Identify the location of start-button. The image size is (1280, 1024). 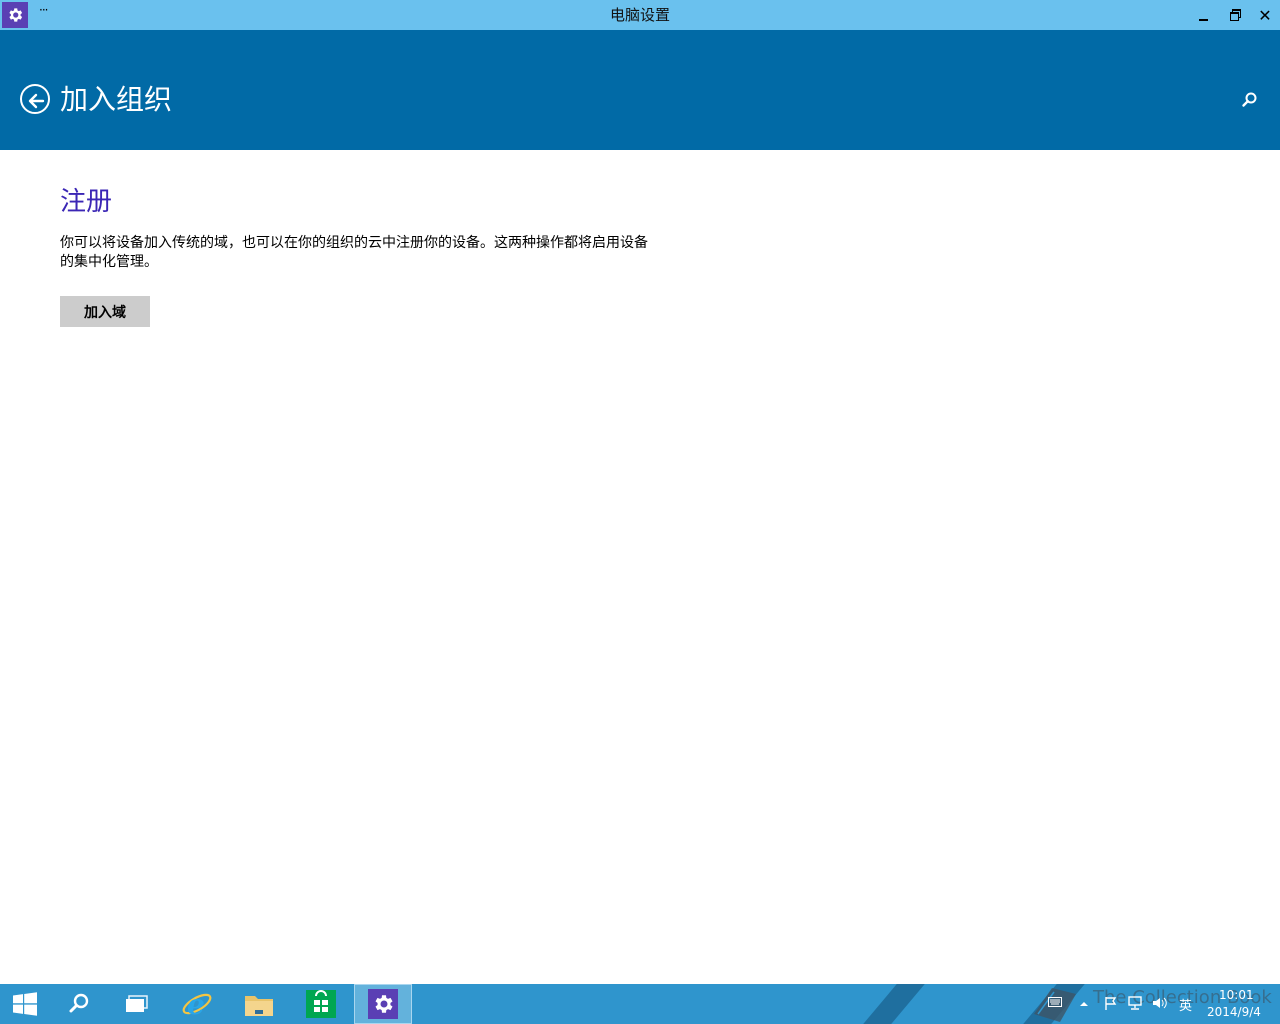
(25, 1004).